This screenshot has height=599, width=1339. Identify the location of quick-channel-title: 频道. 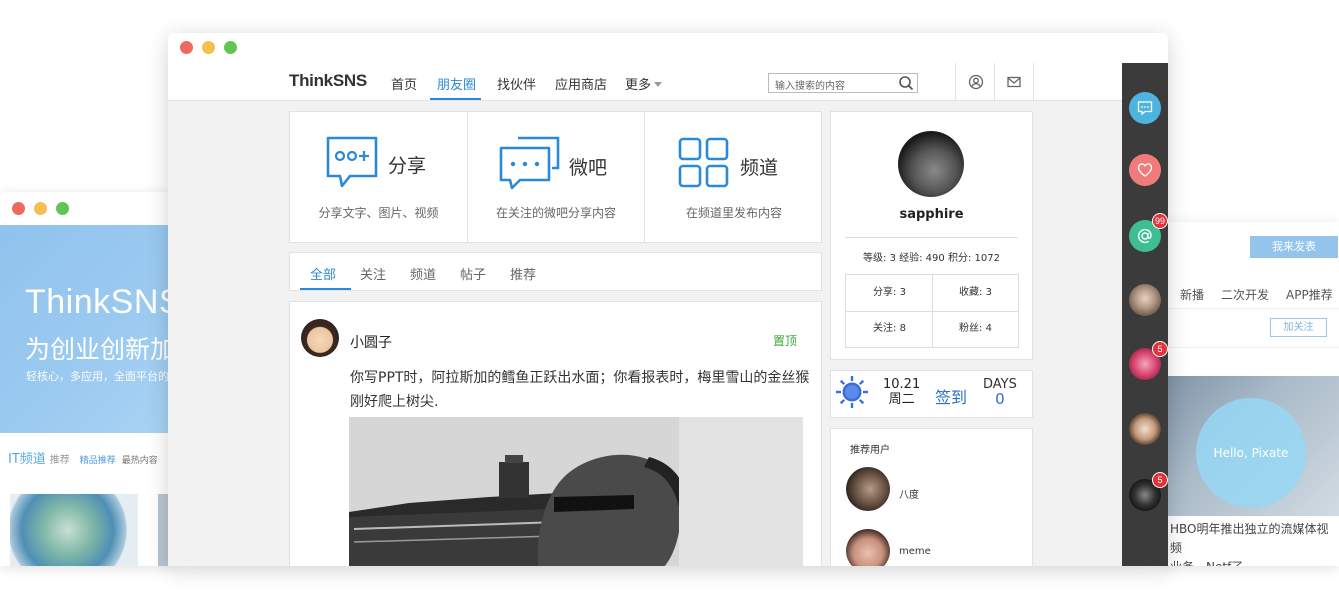
(759, 168).